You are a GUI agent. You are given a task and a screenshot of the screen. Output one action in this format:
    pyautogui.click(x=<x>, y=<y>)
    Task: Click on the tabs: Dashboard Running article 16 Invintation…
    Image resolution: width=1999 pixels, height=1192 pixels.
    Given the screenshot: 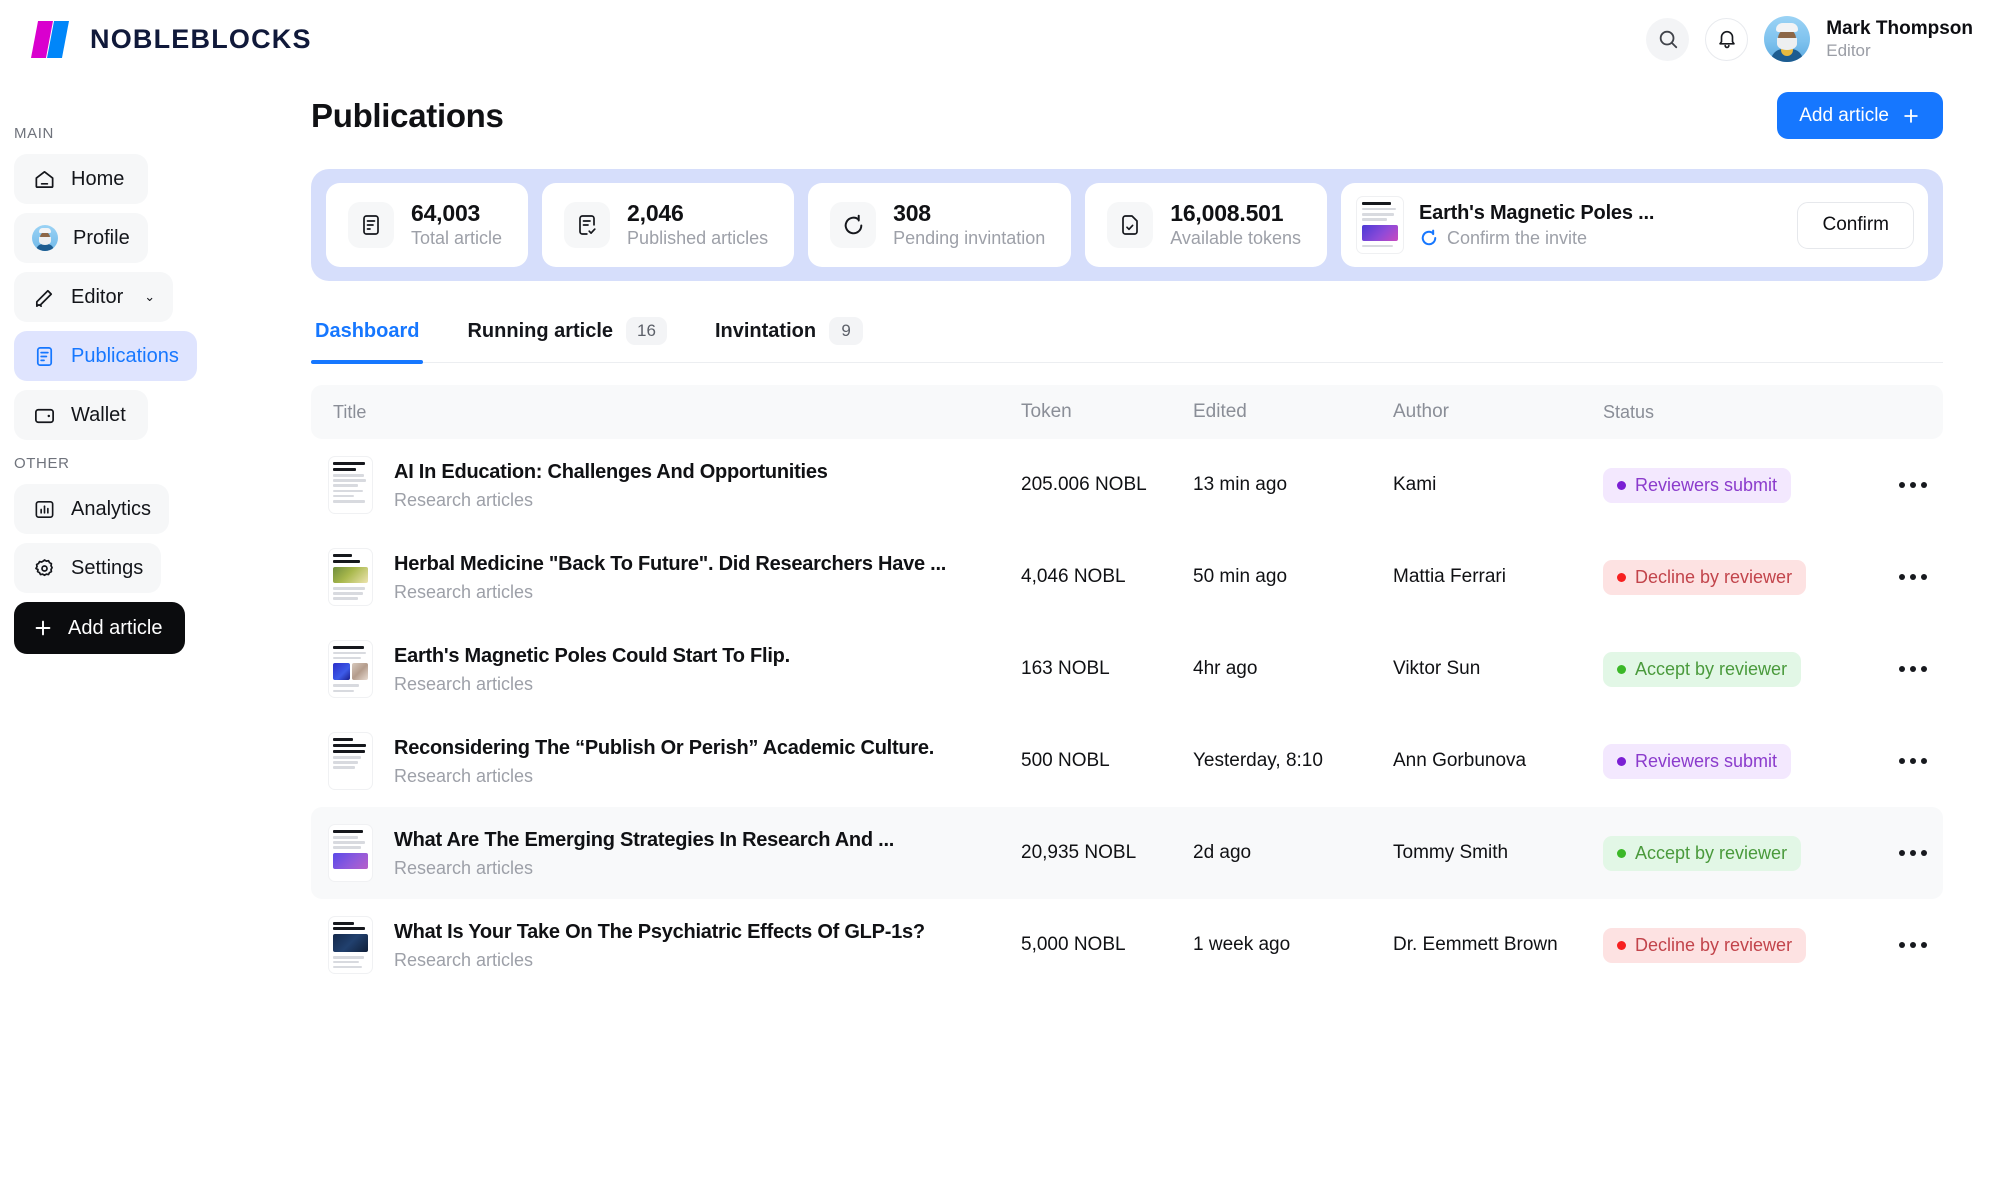 What is the action you would take?
    pyautogui.click(x=1127, y=340)
    